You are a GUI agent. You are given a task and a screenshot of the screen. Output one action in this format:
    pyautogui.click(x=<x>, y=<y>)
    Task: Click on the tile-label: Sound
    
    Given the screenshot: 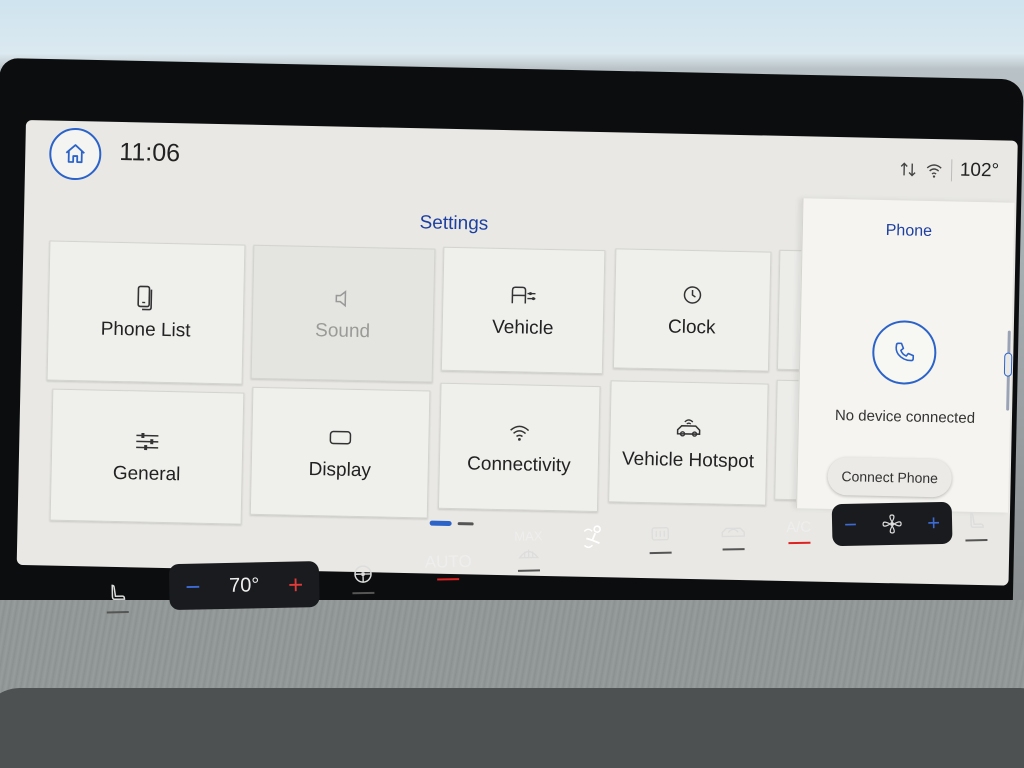 What is the action you would take?
    pyautogui.click(x=342, y=331)
    